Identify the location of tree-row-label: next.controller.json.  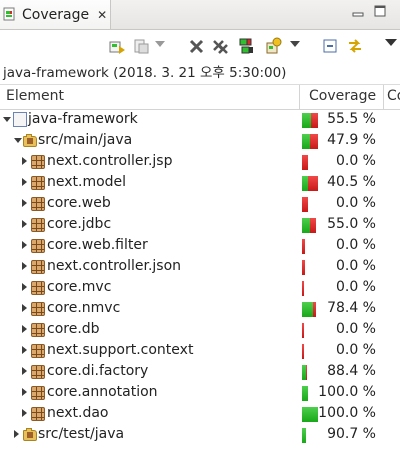
(114, 266).